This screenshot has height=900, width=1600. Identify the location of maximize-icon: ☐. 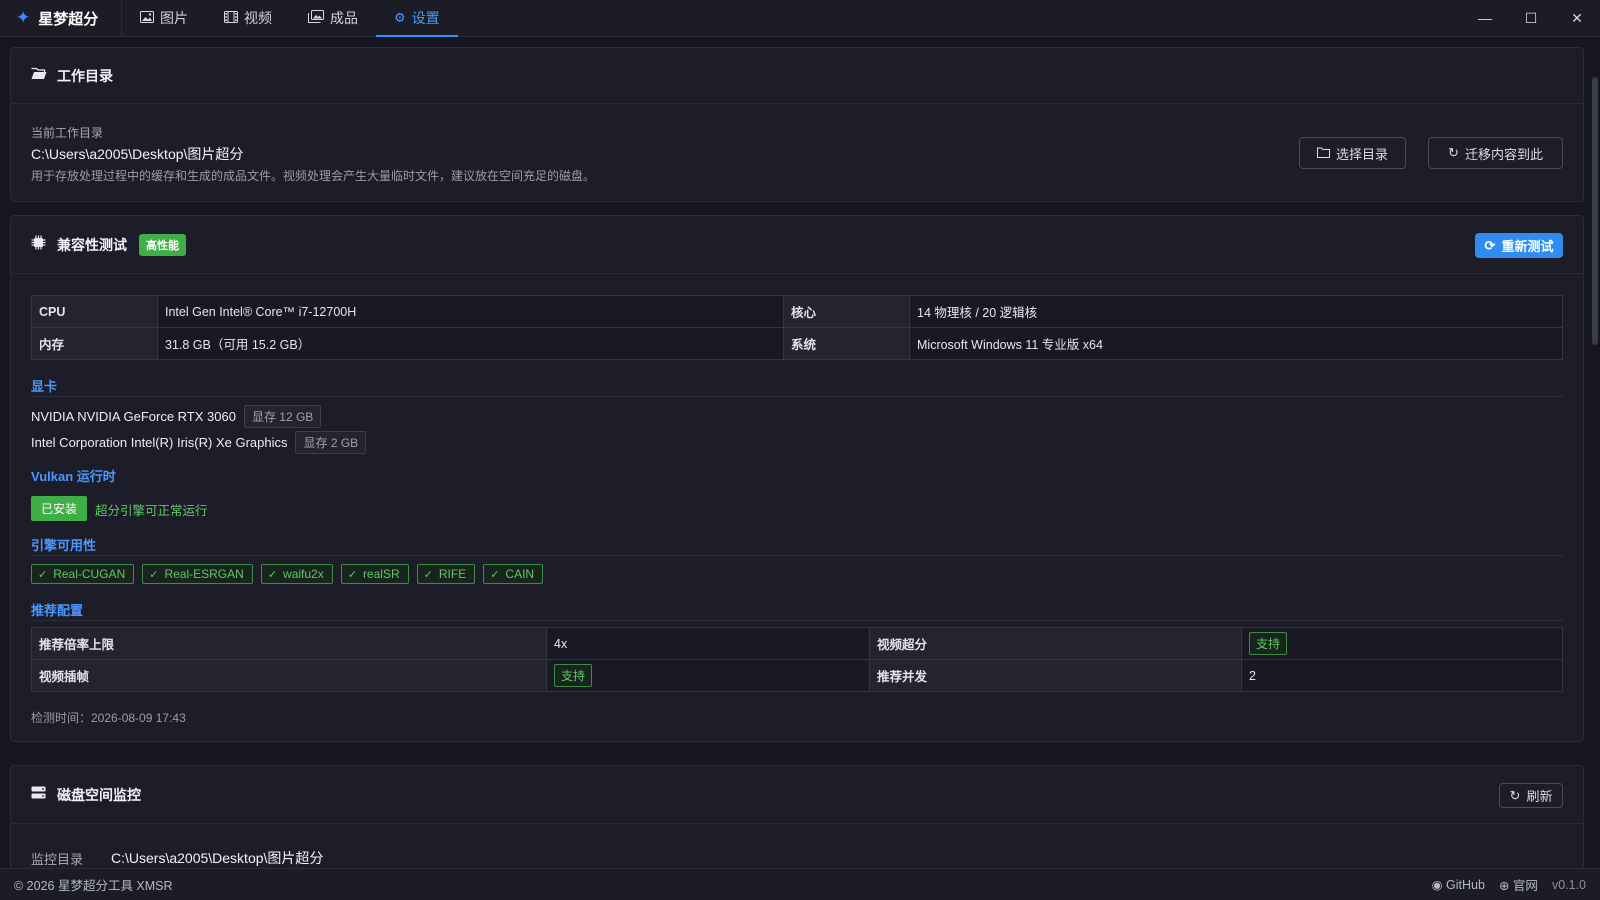
(1531, 18).